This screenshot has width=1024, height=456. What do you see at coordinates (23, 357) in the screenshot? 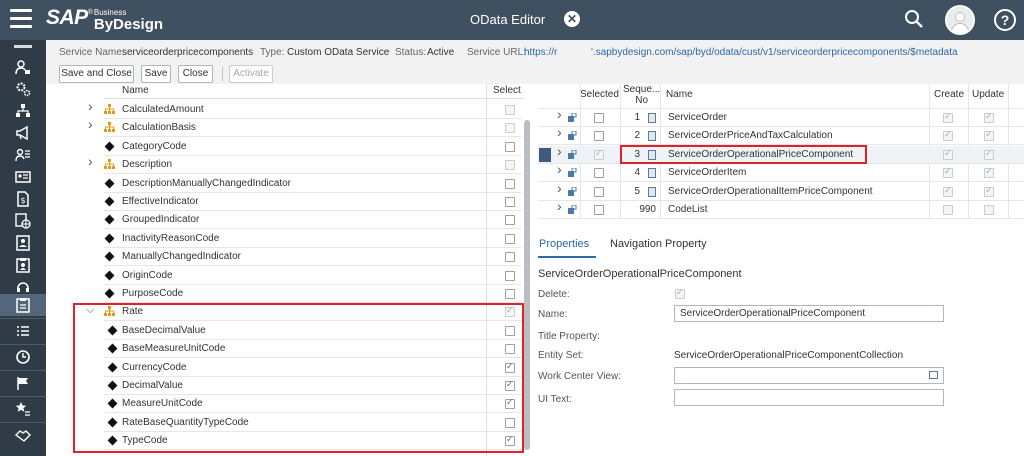
I see `clock-icon` at bounding box center [23, 357].